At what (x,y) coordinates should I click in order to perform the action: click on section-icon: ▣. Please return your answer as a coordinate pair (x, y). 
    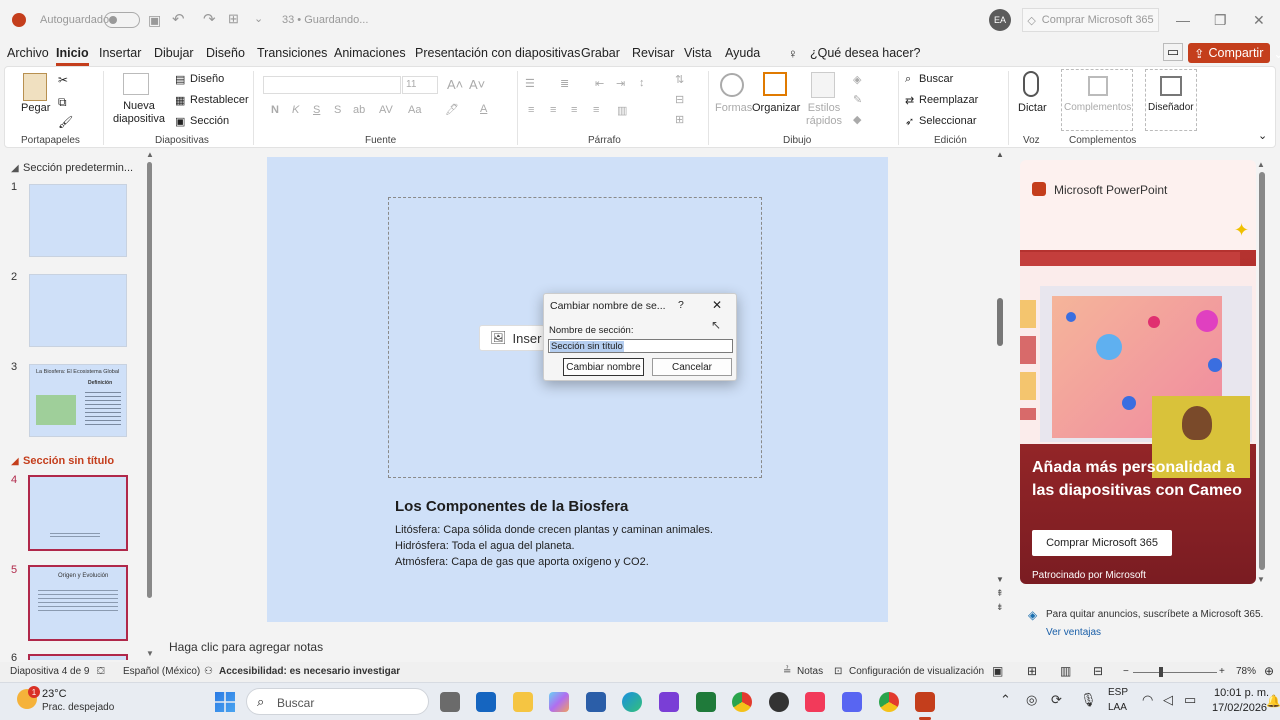
    Looking at the image, I should click on (180, 121).